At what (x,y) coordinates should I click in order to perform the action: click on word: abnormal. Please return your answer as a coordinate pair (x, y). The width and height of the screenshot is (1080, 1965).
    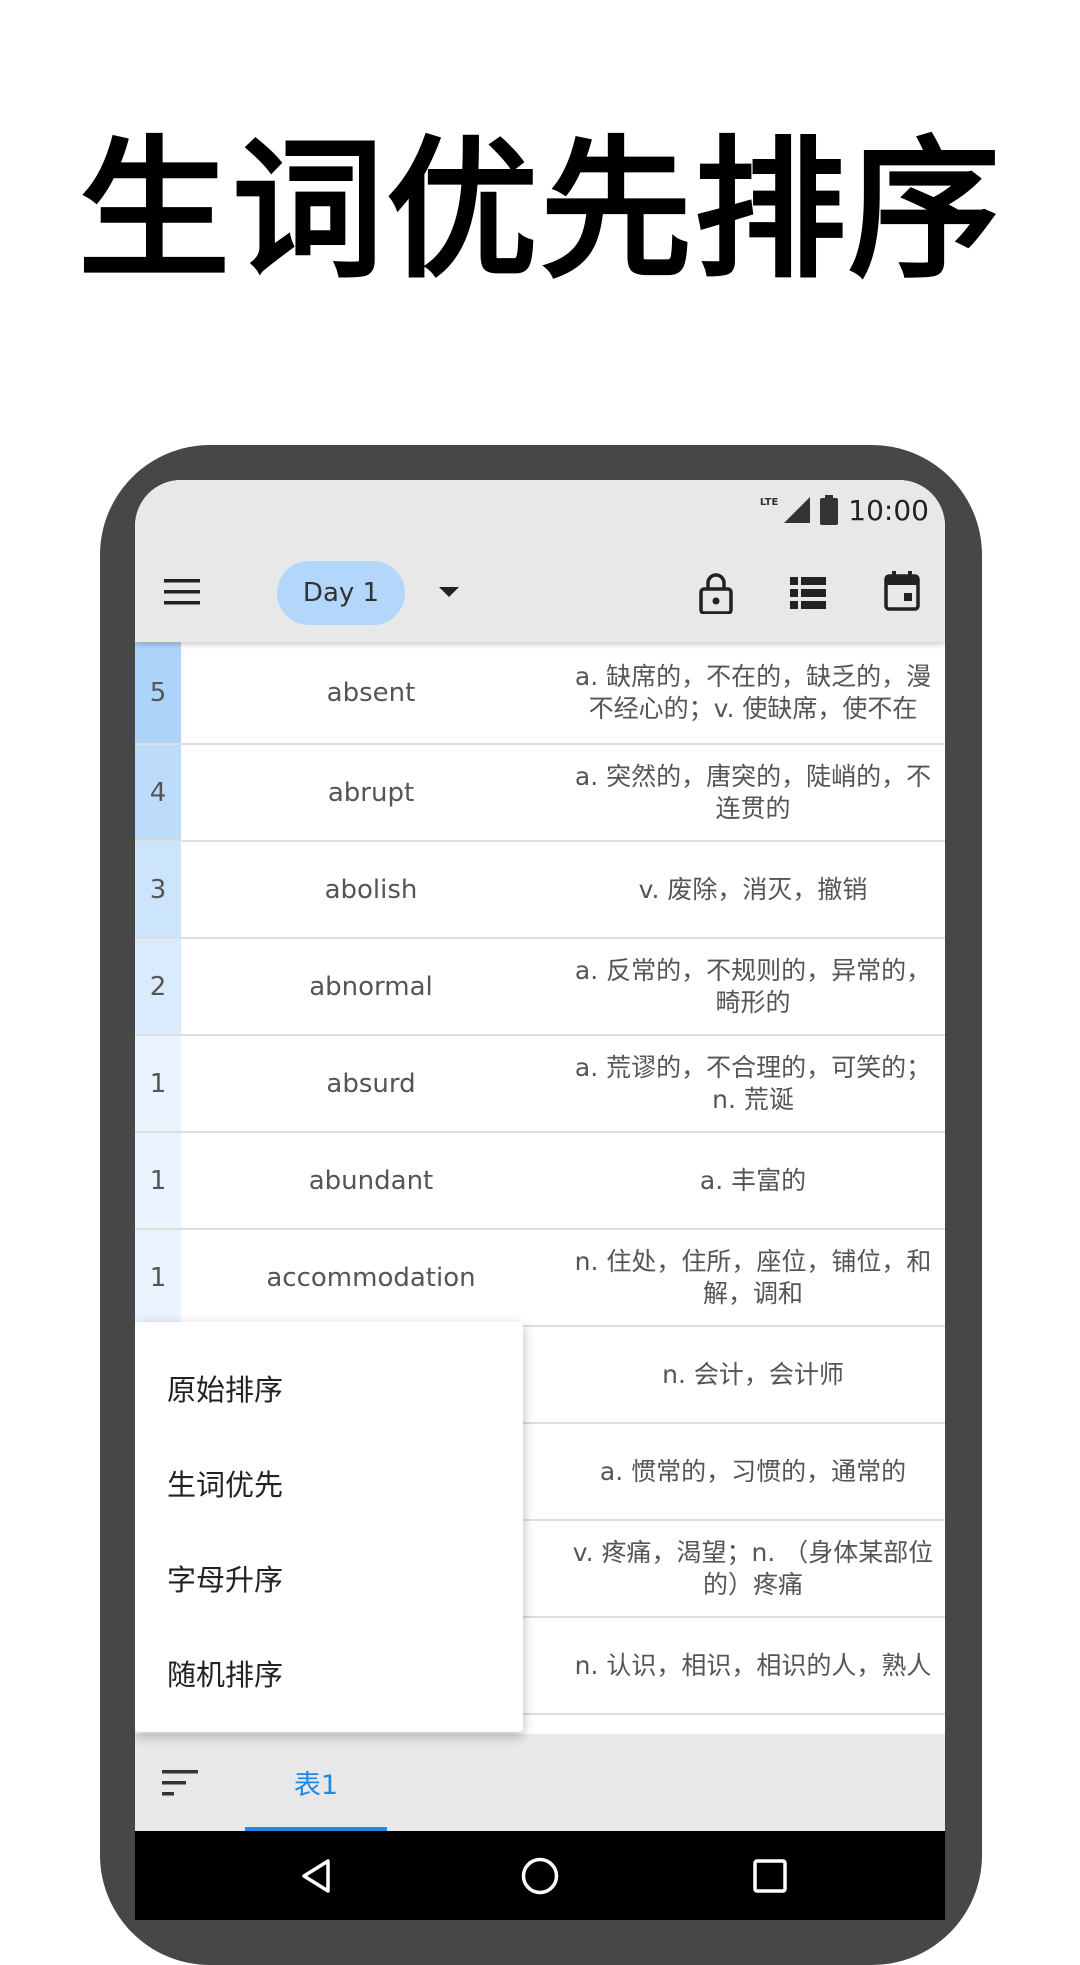
    Looking at the image, I should click on (371, 986).